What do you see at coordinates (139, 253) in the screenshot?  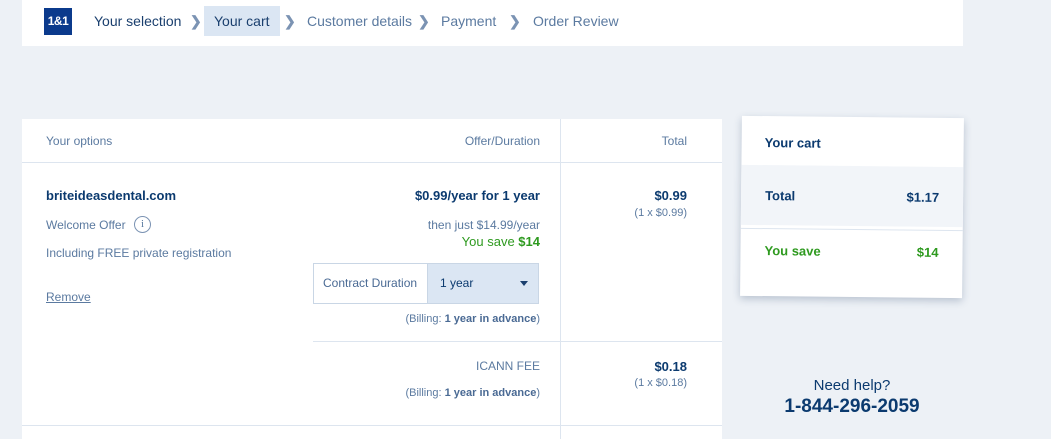 I see `free-registration-label: Including FREE private registration` at bounding box center [139, 253].